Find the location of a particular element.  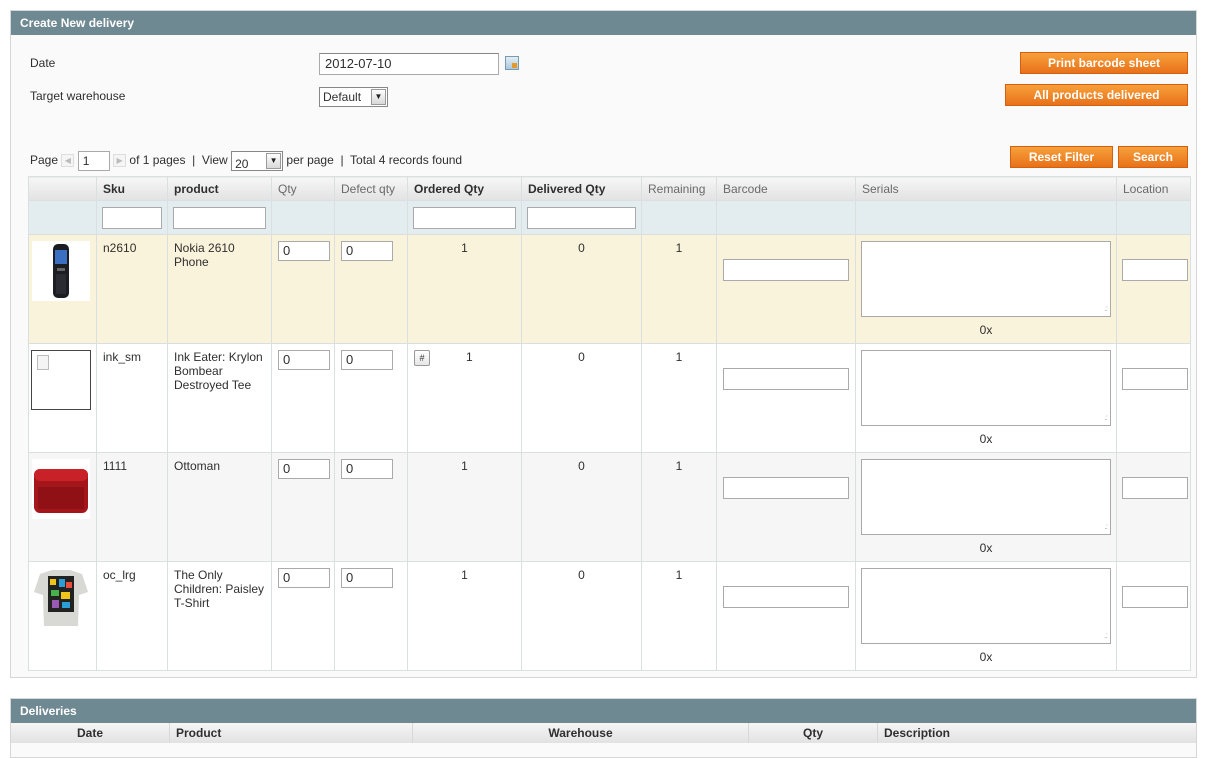

hash-button: # is located at coordinates (422, 358).